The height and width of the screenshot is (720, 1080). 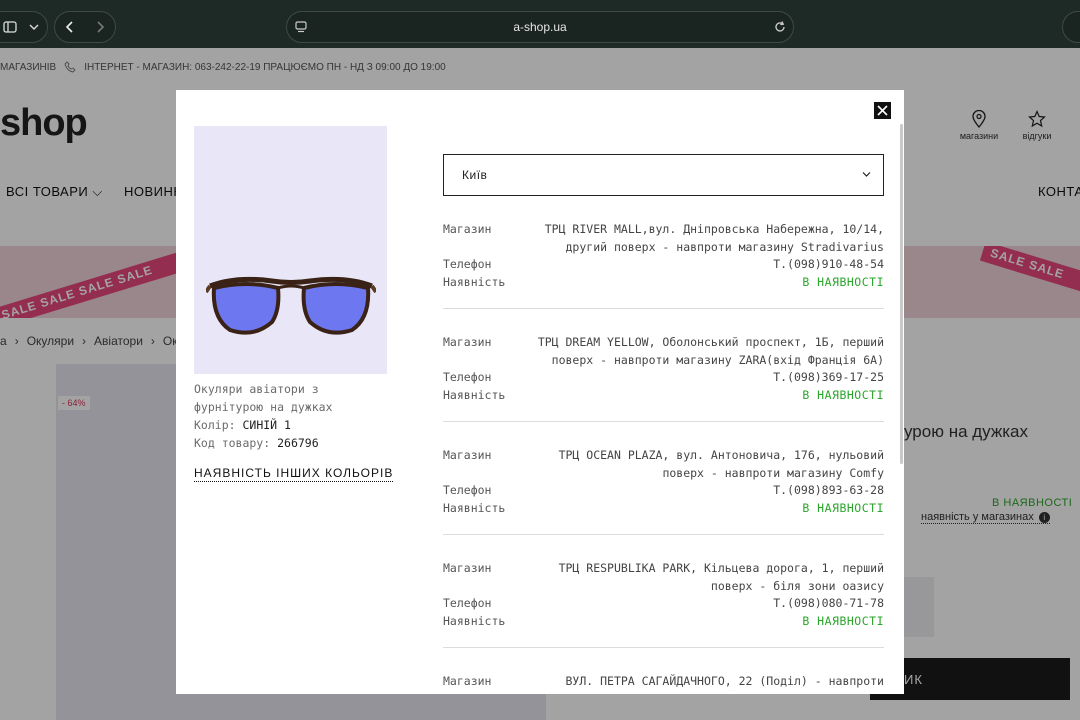 What do you see at coordinates (215, 425) in the screenshot?
I see `product-color-label: Колір:` at bounding box center [215, 425].